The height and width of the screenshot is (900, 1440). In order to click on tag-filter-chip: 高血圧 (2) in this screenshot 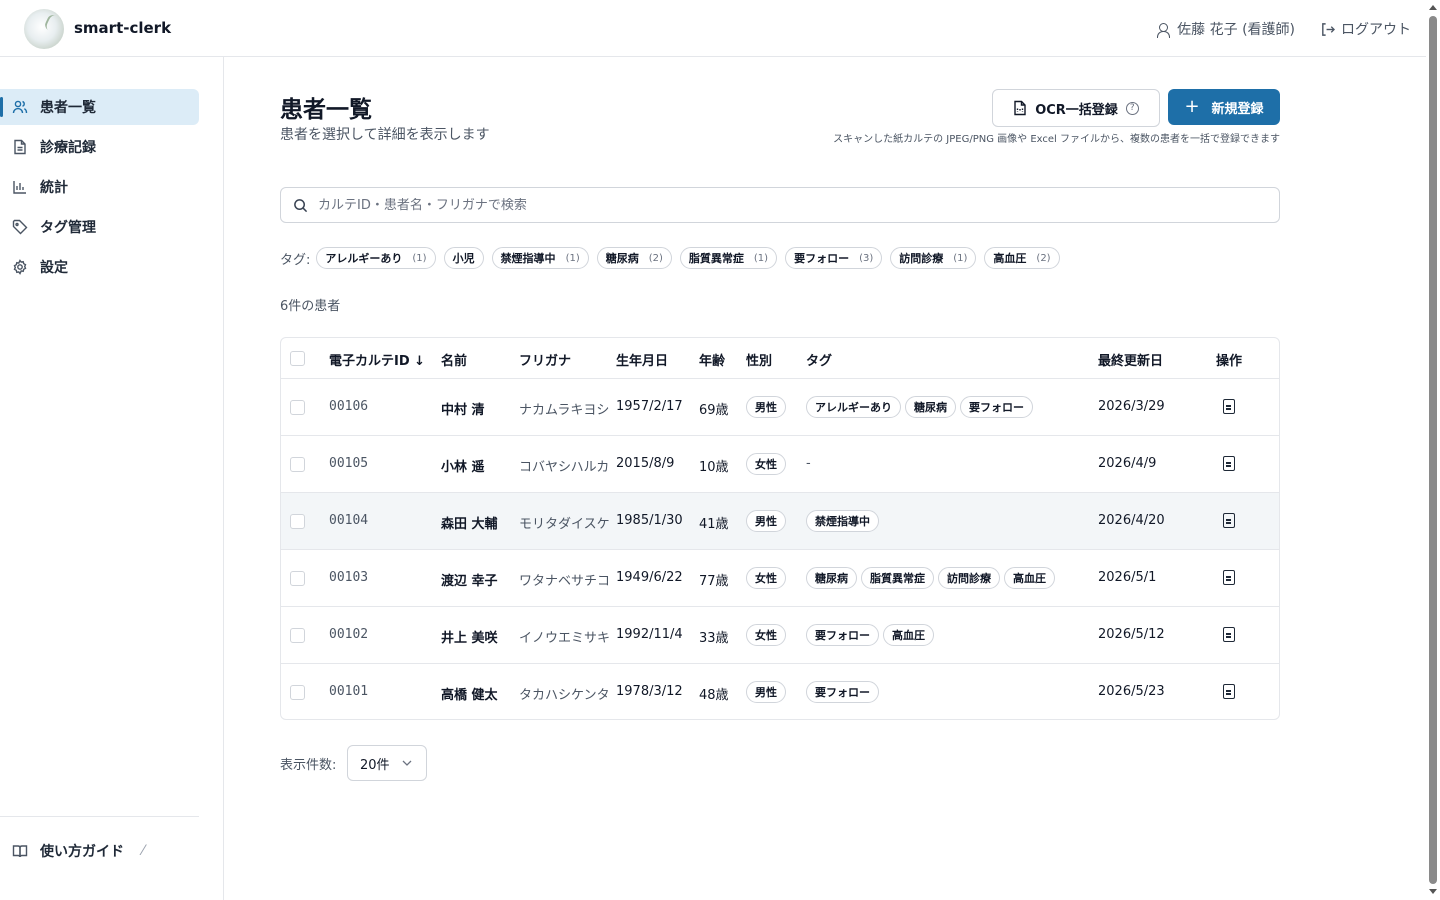, I will do `click(1022, 258)`.